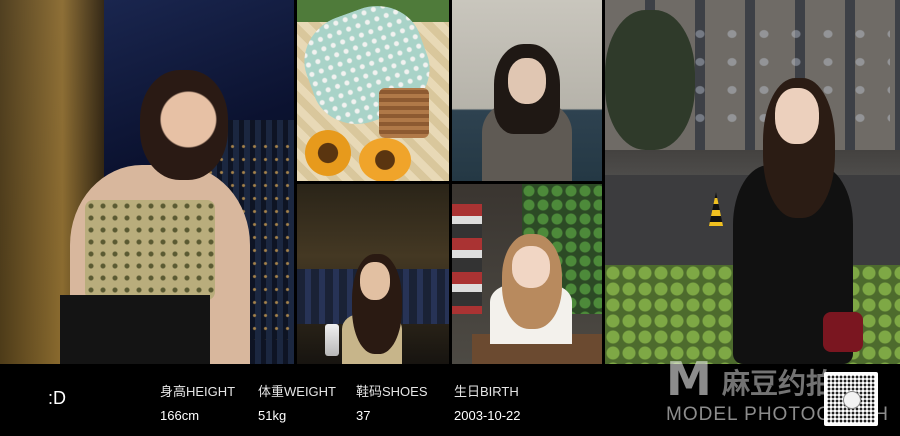 The image size is (900, 436). I want to click on stat-value: 166cm, so click(180, 415).